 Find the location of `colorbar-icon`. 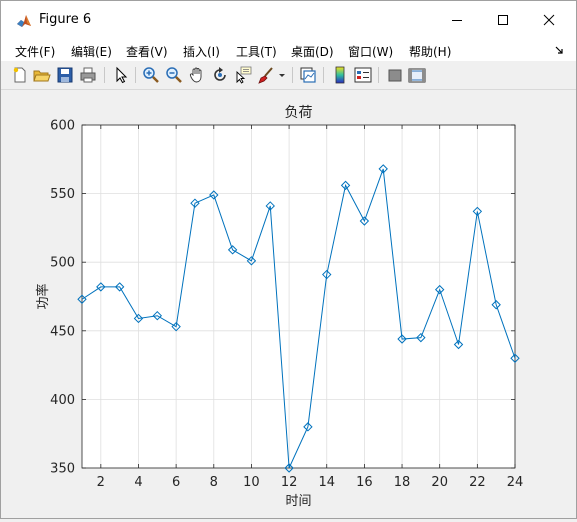

colorbar-icon is located at coordinates (340, 75).